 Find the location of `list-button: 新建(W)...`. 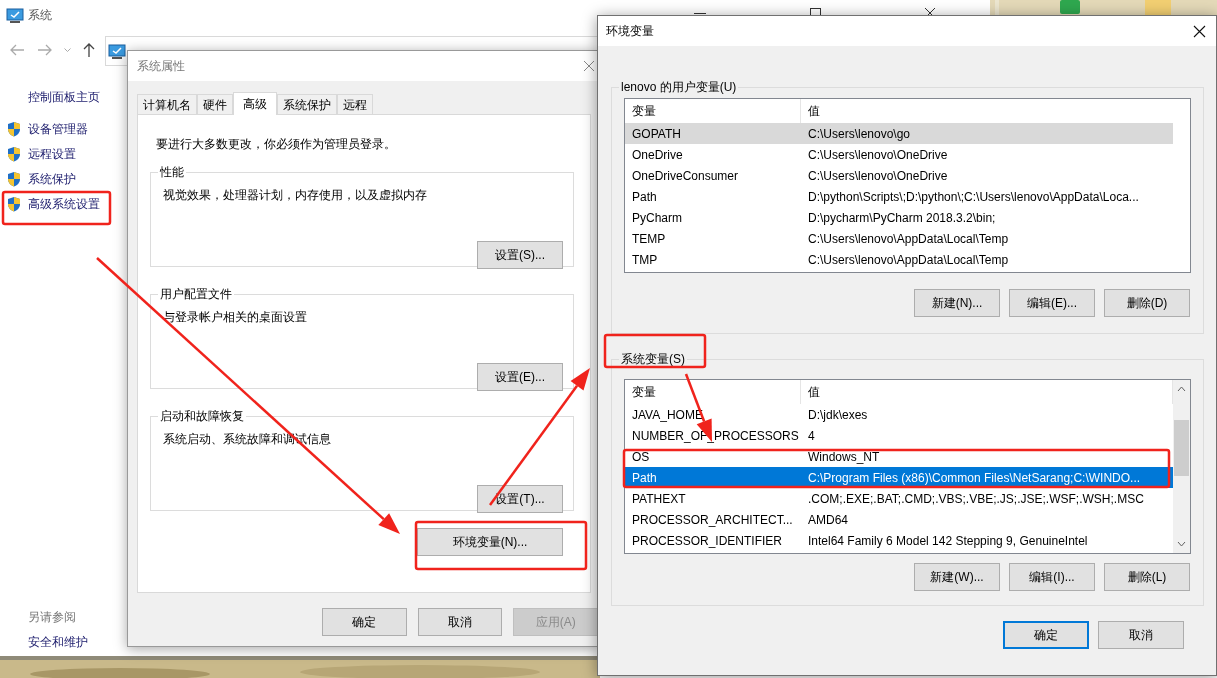

list-button: 新建(W)... is located at coordinates (957, 577).